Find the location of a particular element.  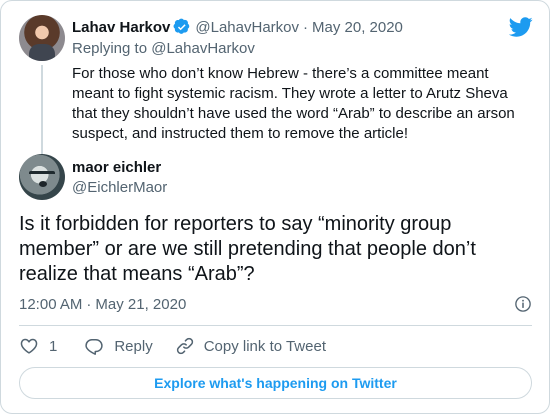

verified-badge-icon is located at coordinates (182, 27).